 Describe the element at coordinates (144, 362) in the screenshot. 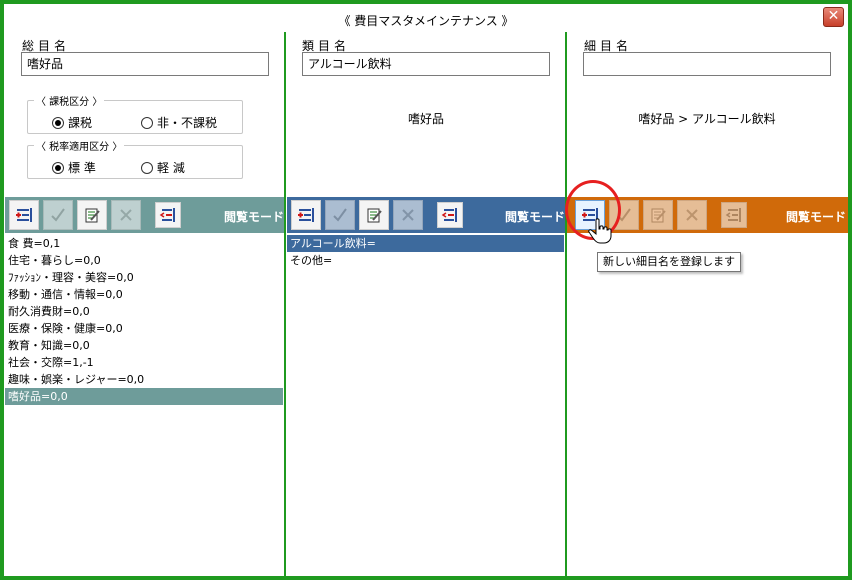

I see `list-item: 社会・交際=1,-1` at that location.